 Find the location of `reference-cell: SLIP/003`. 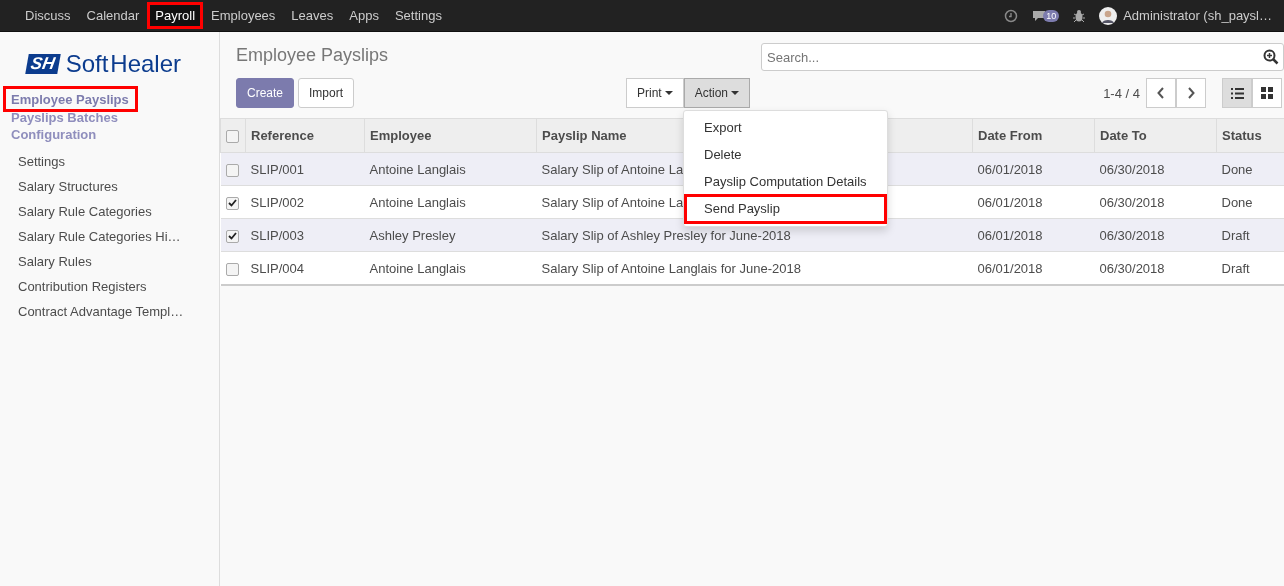

reference-cell: SLIP/003 is located at coordinates (305, 235).